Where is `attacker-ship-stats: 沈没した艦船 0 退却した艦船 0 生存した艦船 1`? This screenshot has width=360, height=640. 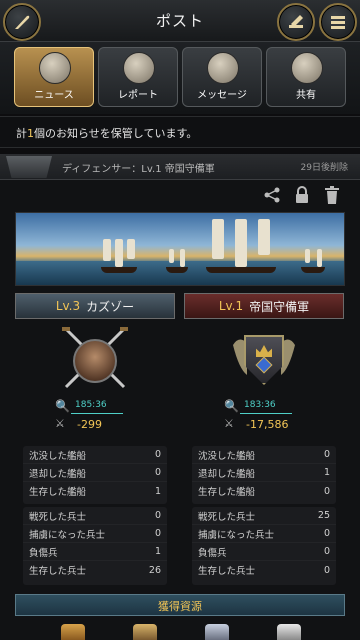
attacker-ship-stats: 沈没した艦船 0 退却した艦船 0 生存した艦船 1 is located at coordinates (95, 475).